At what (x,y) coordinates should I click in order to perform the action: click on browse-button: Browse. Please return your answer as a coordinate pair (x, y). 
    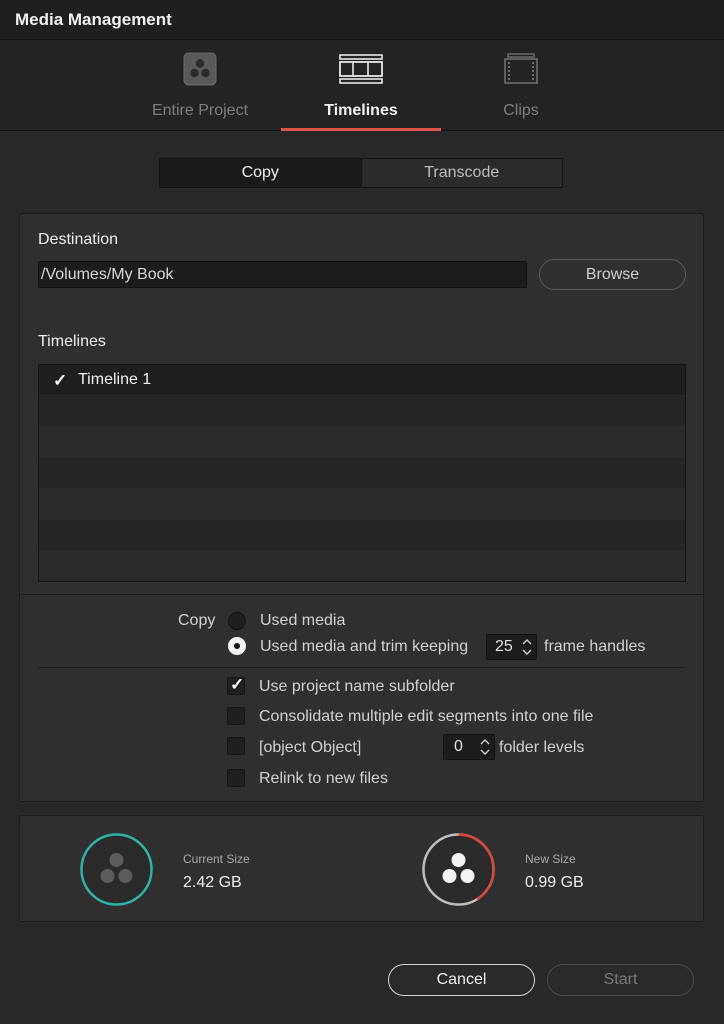
    Looking at the image, I should click on (612, 274).